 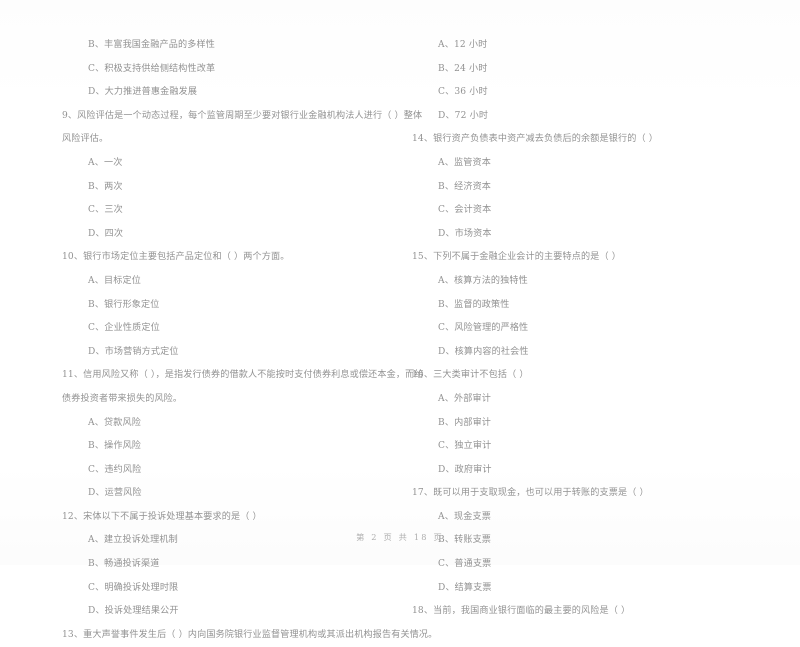 What do you see at coordinates (465, 210) in the screenshot?
I see `option-item: C、会计资本` at bounding box center [465, 210].